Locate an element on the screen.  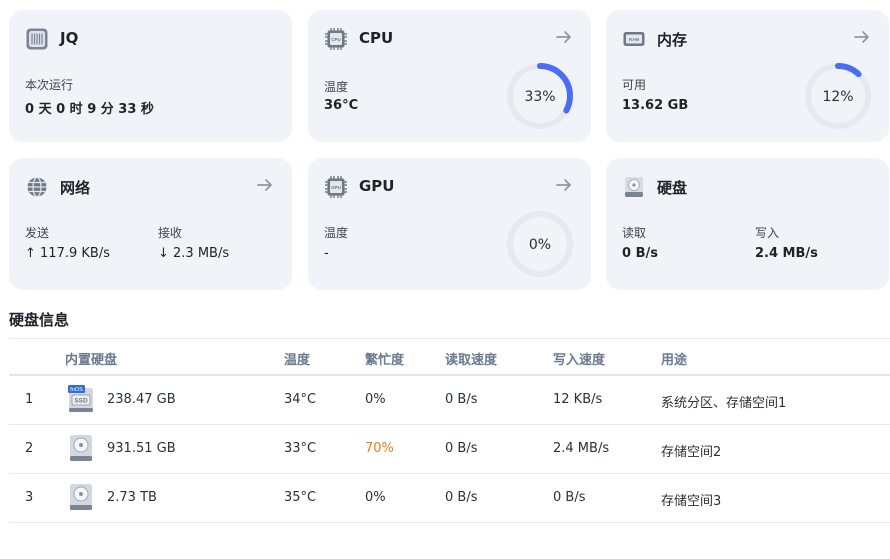
system-title: JQ is located at coordinates (69, 38).